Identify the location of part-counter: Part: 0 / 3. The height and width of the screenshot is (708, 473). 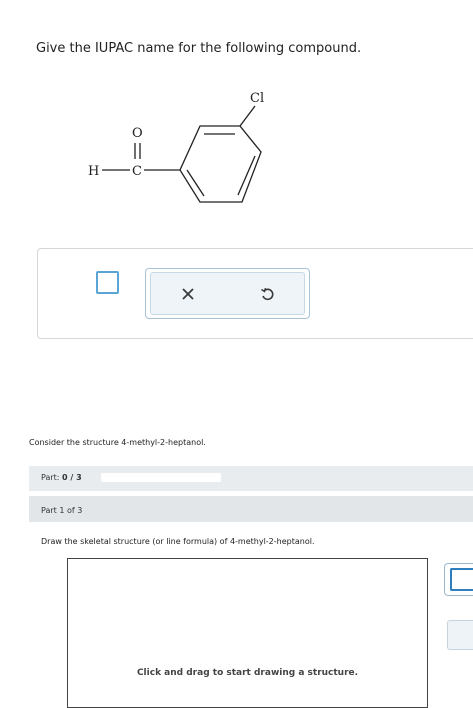
(61, 477).